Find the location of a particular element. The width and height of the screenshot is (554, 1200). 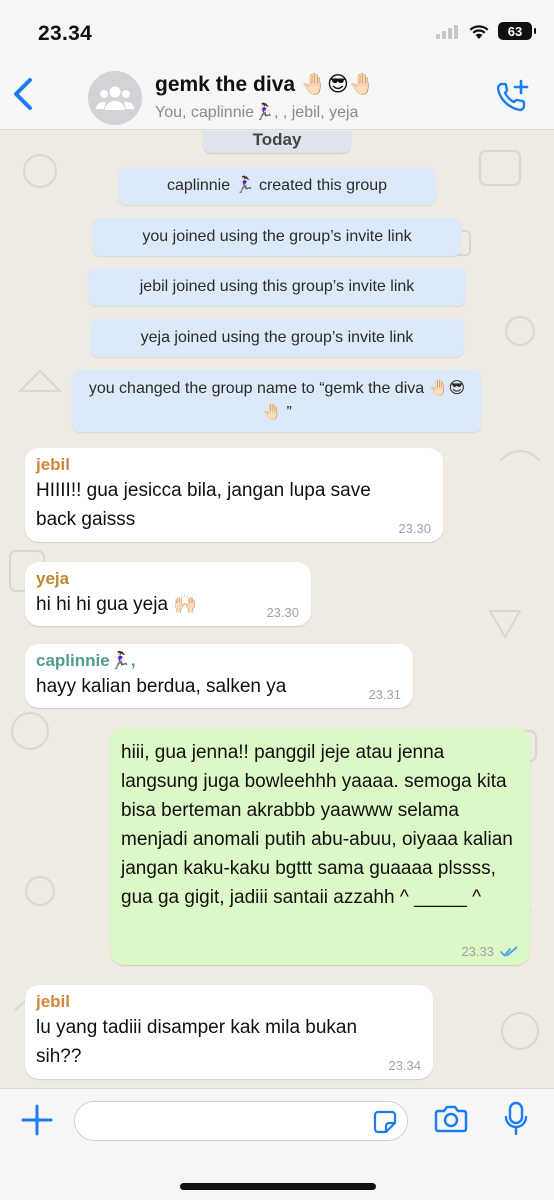

message-text: hi hi hi gua yeja 🙌🏻 is located at coordinates (116, 604).